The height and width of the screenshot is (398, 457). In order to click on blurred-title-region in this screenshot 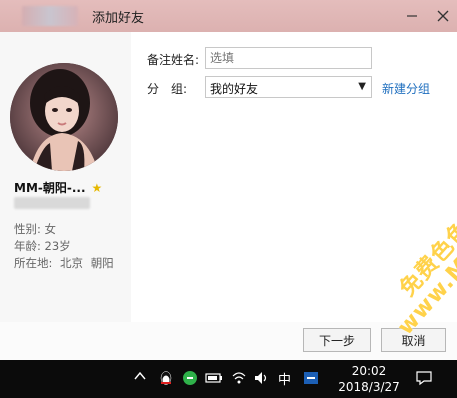, I will do `click(50, 16)`.